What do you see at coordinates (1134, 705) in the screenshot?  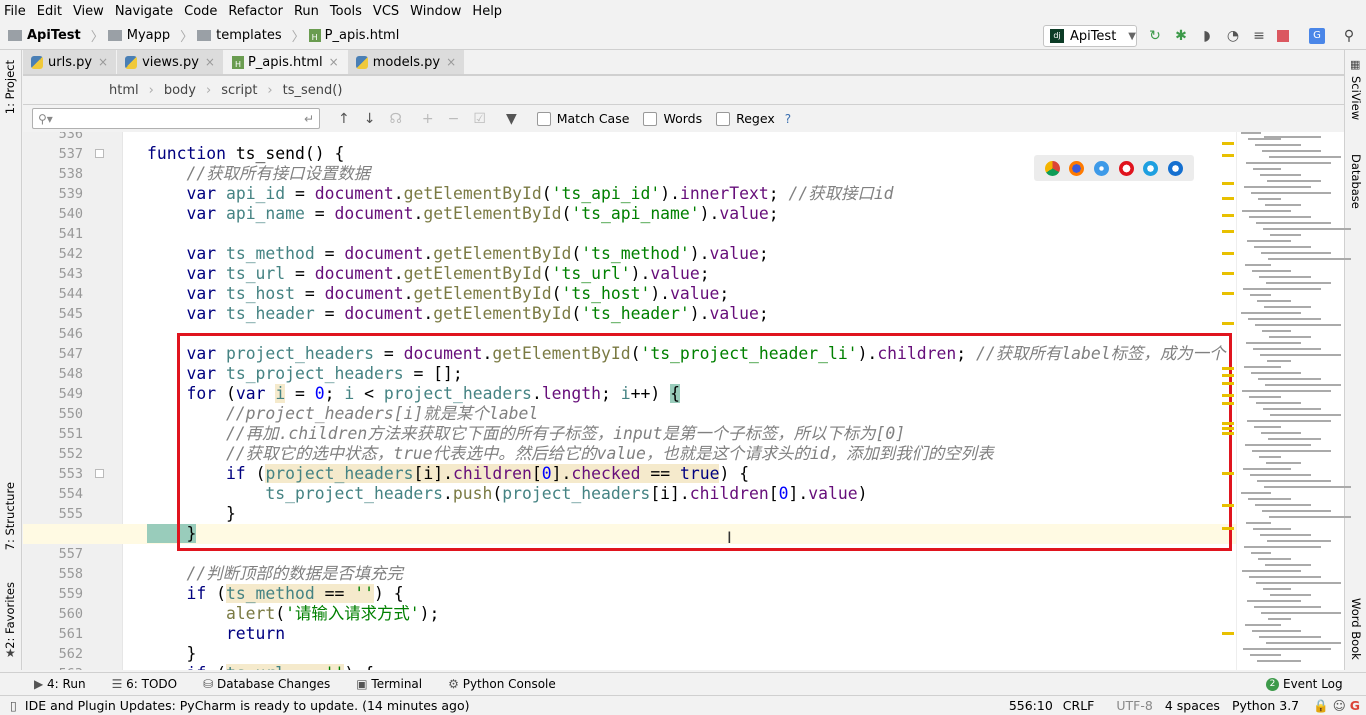 I see `file-encoding: UTF-8` at bounding box center [1134, 705].